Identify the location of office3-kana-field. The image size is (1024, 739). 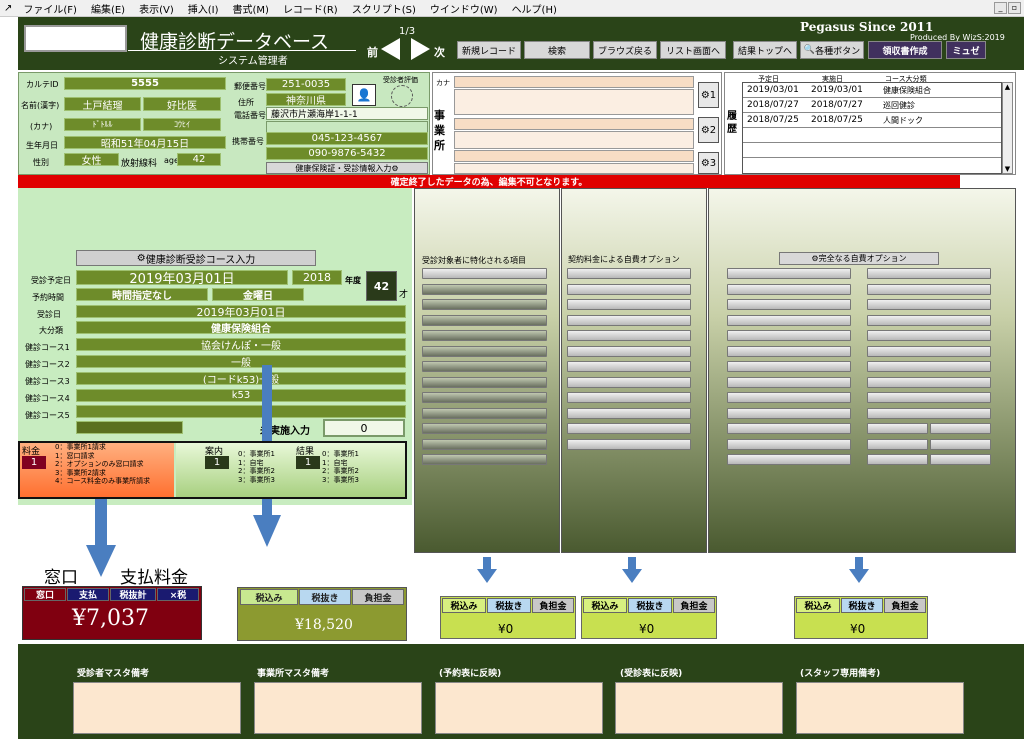
(574, 156).